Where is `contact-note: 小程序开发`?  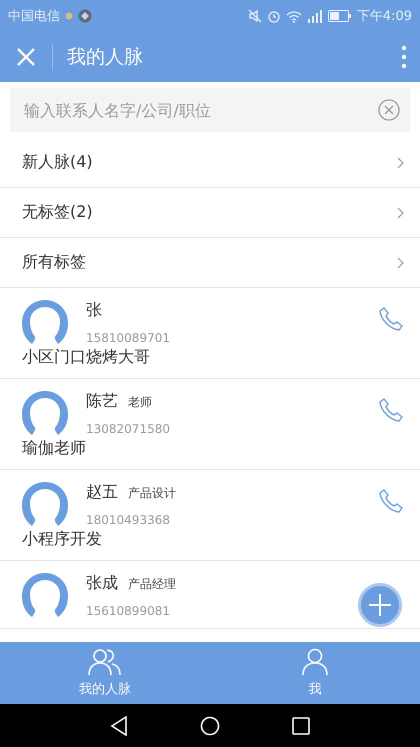
contact-note: 小程序开发 is located at coordinates (62, 539).